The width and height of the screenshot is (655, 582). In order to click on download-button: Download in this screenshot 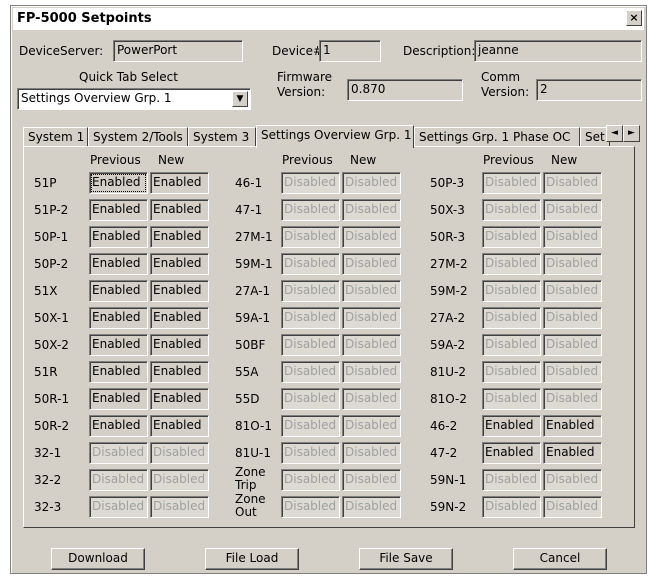, I will do `click(98, 559)`.